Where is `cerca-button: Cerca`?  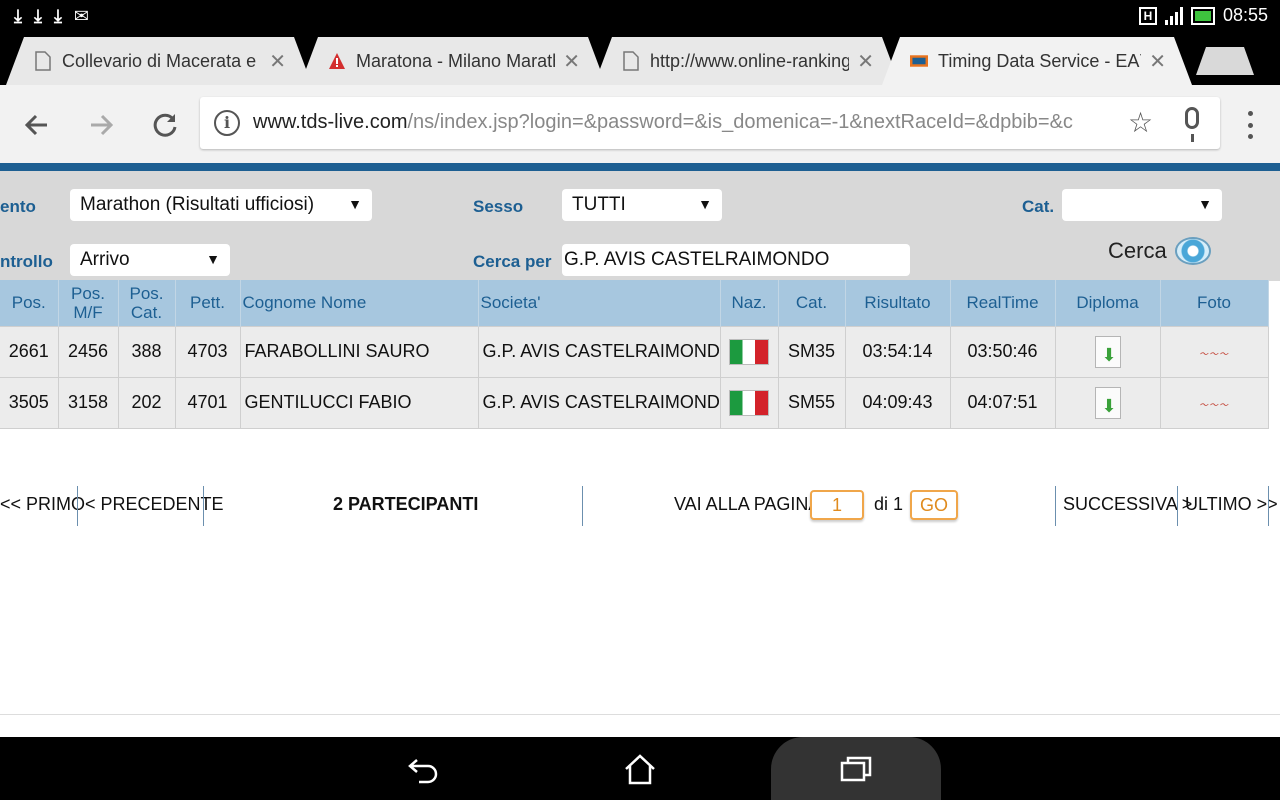
cerca-button: Cerca is located at coordinates (1159, 251).